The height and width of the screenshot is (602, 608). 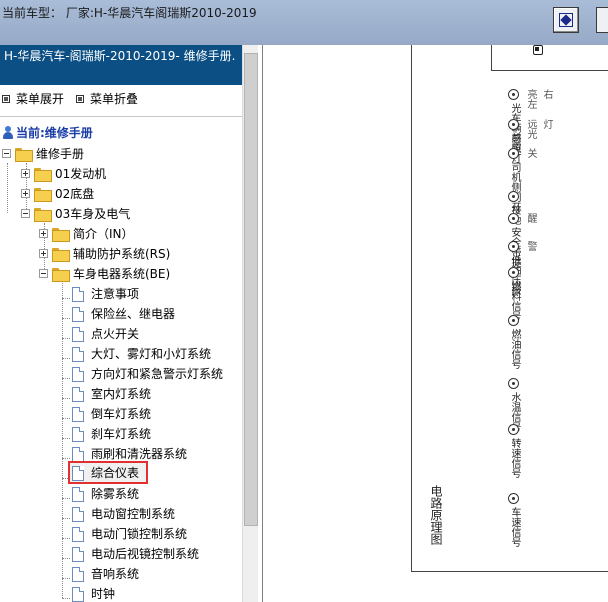 What do you see at coordinates (546, 124) in the screenshot?
I see `pin-label-col3: 灯` at bounding box center [546, 124].